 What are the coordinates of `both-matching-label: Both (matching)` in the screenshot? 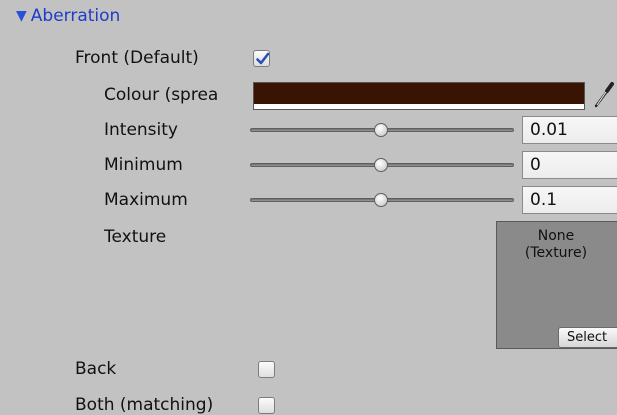 It's located at (144, 405).